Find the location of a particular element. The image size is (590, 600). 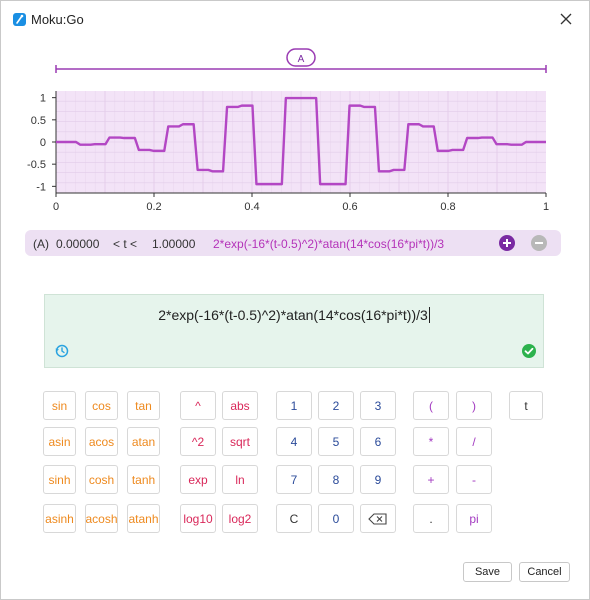

key-acosh: acosh is located at coordinates (101, 518).